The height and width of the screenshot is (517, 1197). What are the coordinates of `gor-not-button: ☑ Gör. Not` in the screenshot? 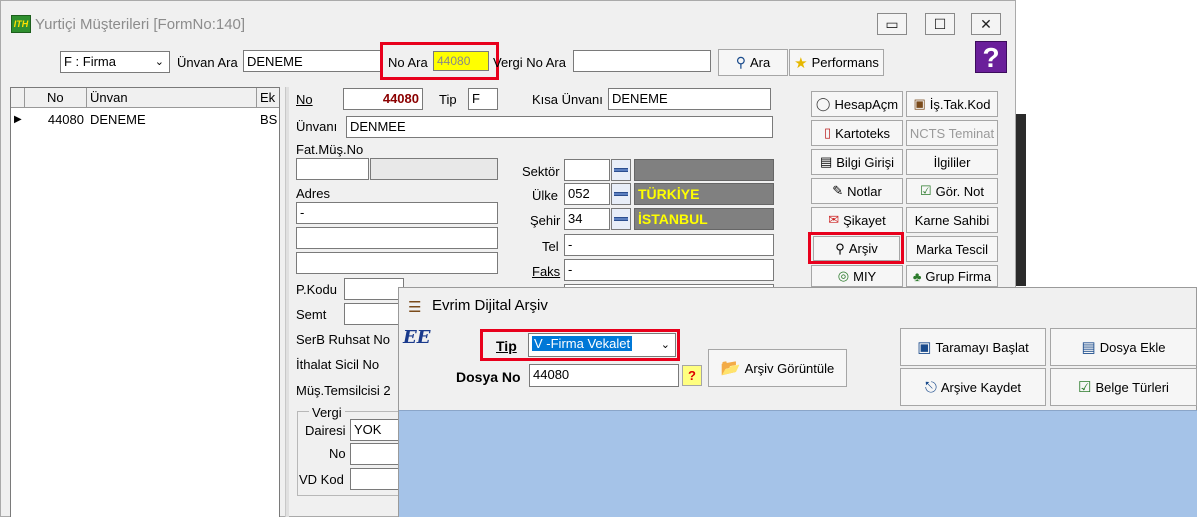 It's located at (952, 191).